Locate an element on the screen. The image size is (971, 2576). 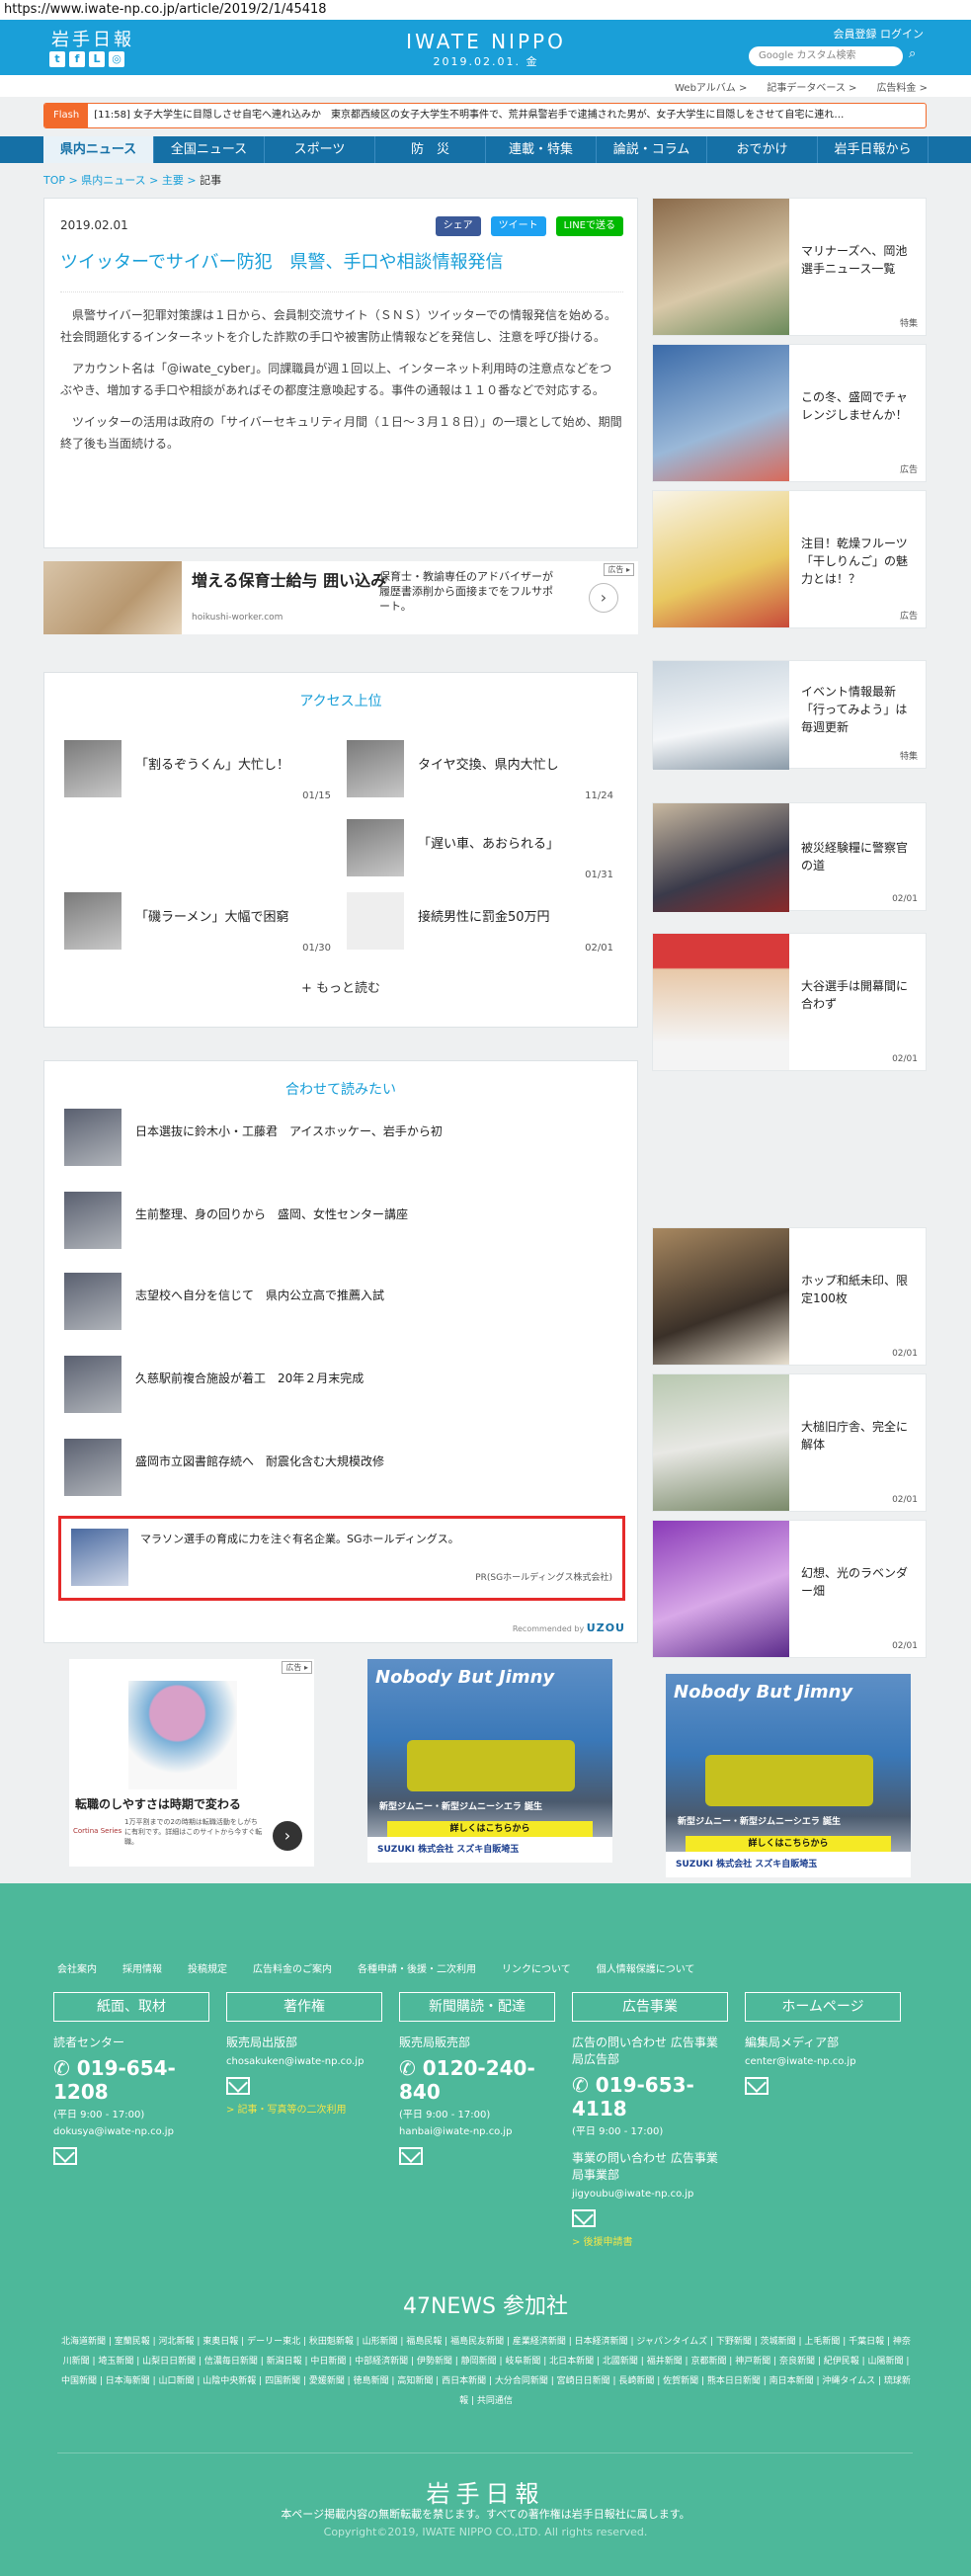
contact-phone: ✆ 0120-240-840 is located at coordinates (477, 2080).